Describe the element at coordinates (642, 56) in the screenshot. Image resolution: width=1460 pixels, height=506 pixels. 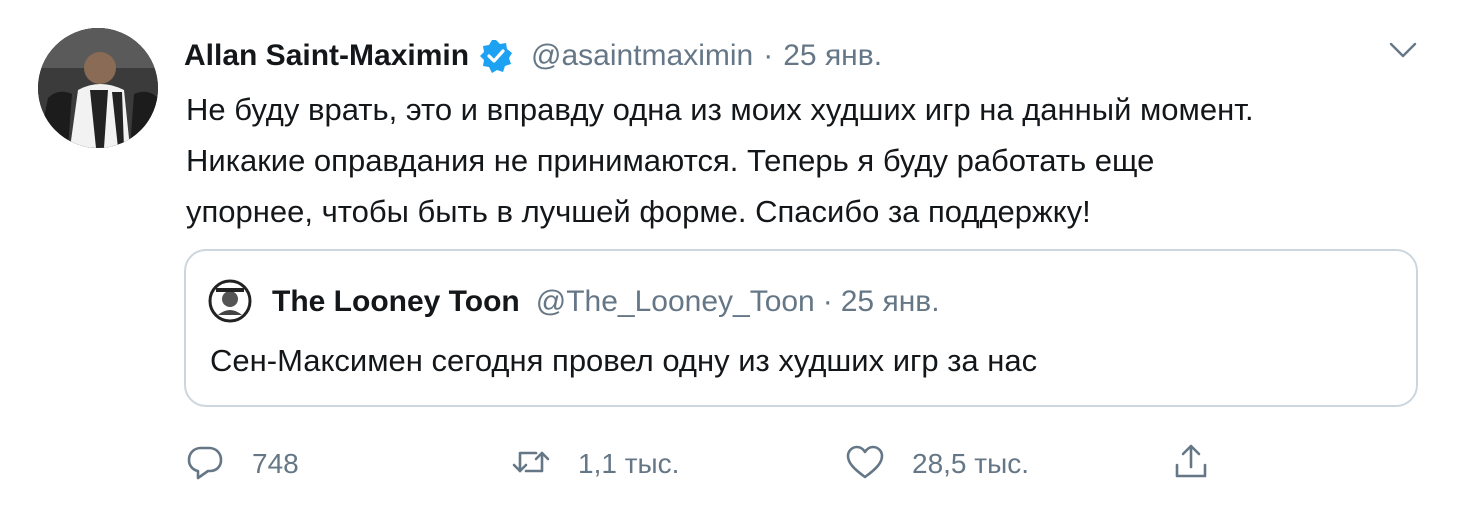
I see `author-handle: @asaintmaximin` at that location.